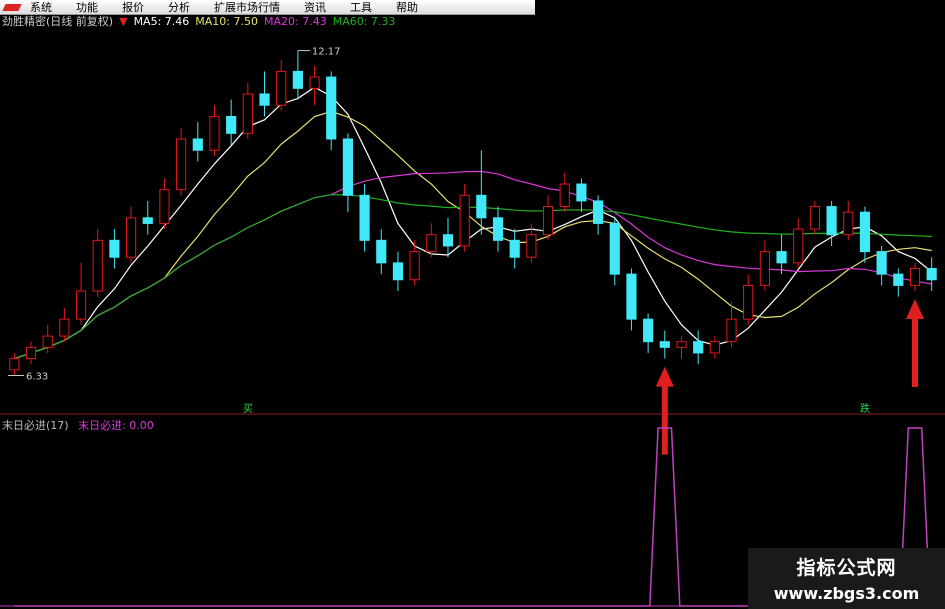  I want to click on high-price-label: 12.17, so click(326, 52).